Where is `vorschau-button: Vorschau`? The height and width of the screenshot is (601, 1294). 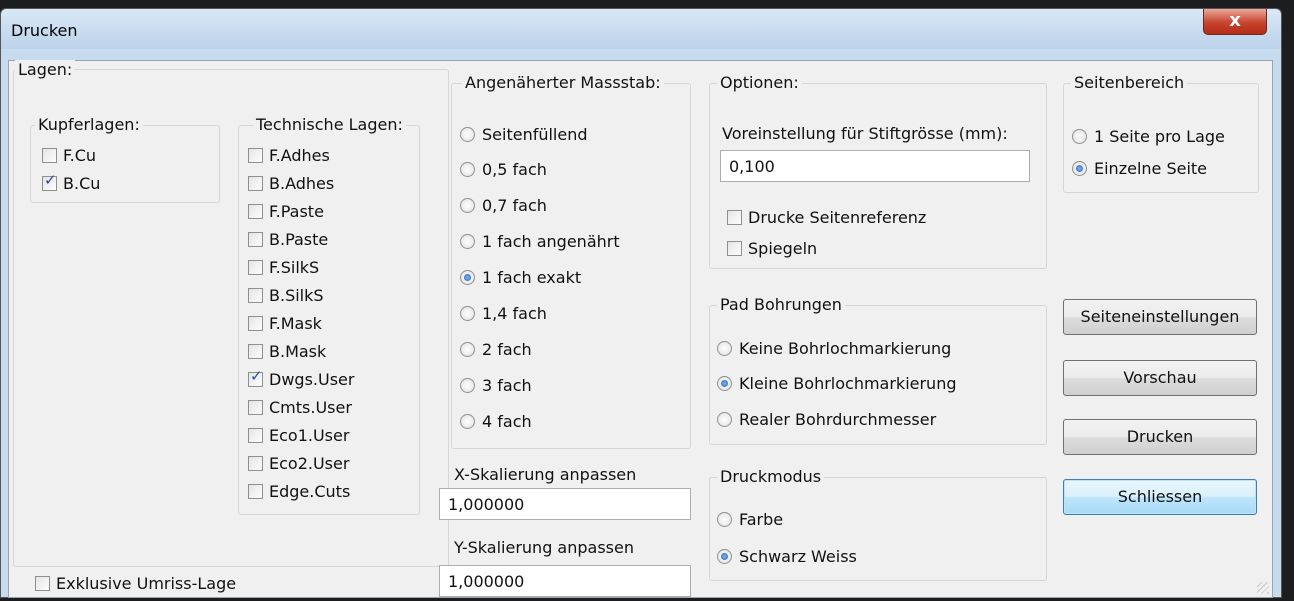
vorschau-button: Vorschau is located at coordinates (1160, 378).